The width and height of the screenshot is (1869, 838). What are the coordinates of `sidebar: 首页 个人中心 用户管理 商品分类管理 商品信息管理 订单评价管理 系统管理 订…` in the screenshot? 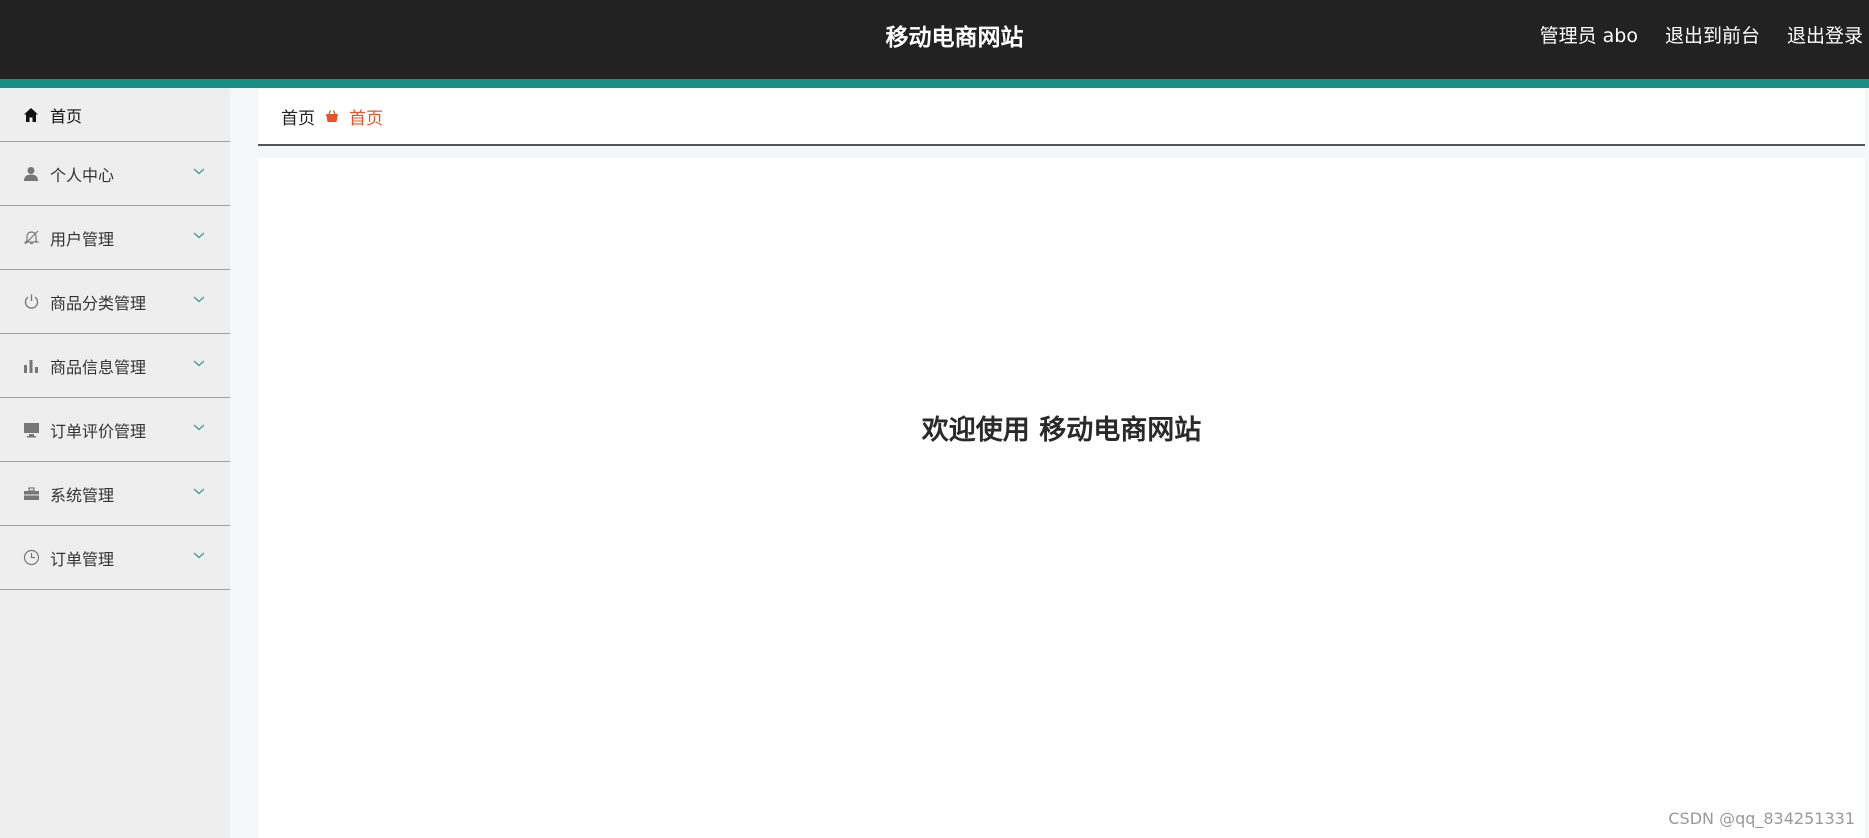 It's located at (115, 463).